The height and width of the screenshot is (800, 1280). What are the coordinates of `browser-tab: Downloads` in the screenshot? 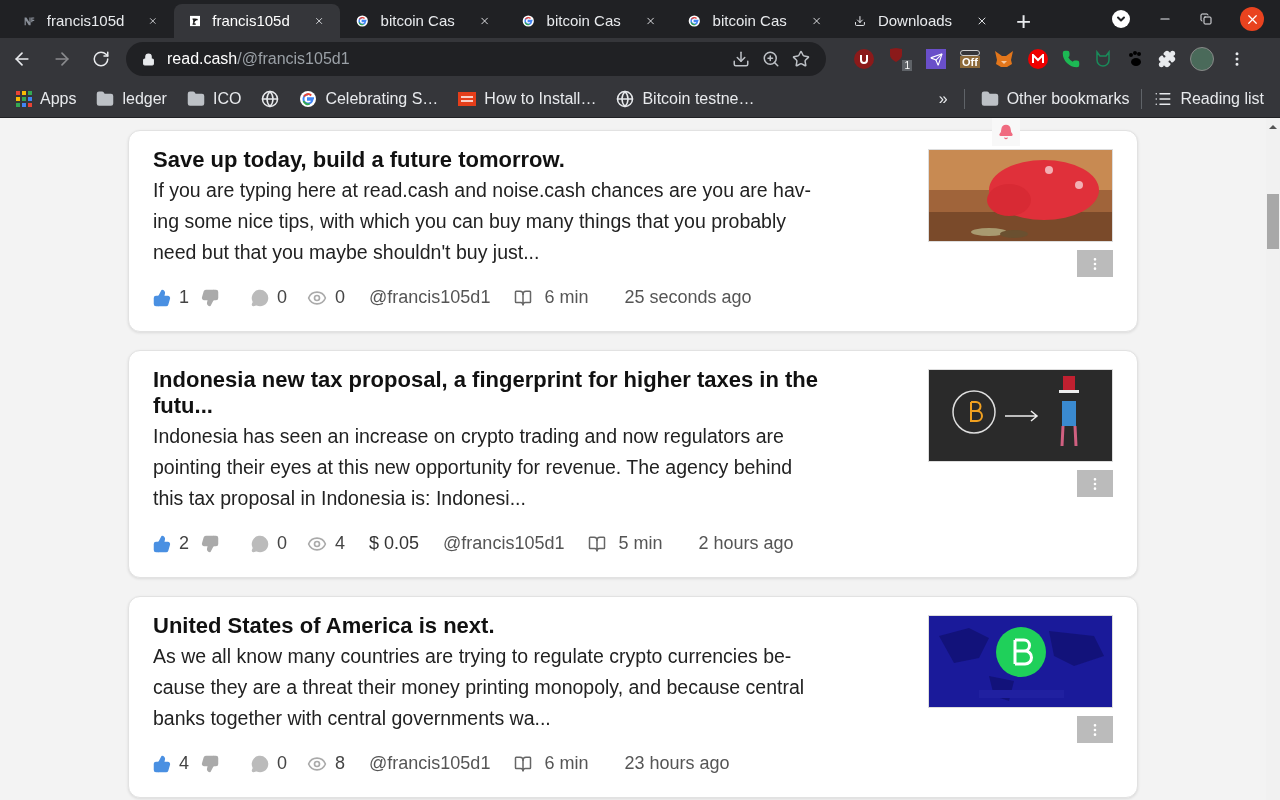 It's located at (921, 21).